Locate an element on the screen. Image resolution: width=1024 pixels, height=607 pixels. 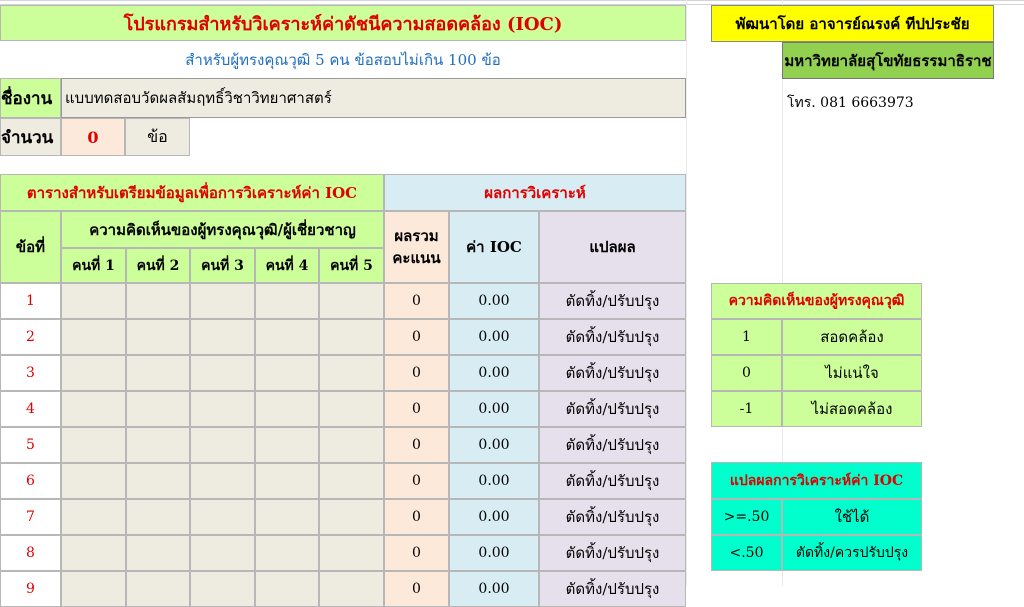
phone-number: โทร. 081 6663973 is located at coordinates (850, 103).